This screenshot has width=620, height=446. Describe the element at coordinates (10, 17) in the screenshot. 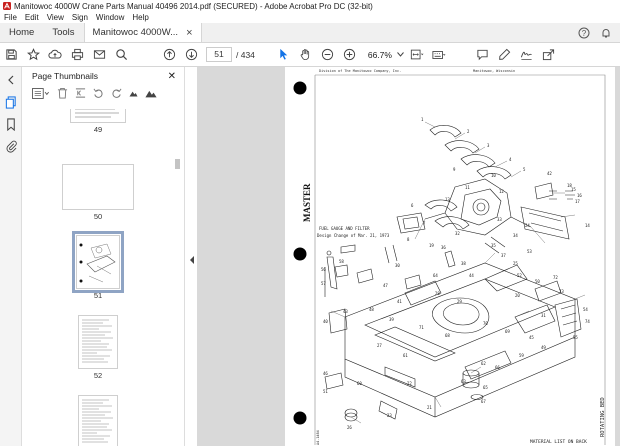

I see `menu-file: File` at that location.